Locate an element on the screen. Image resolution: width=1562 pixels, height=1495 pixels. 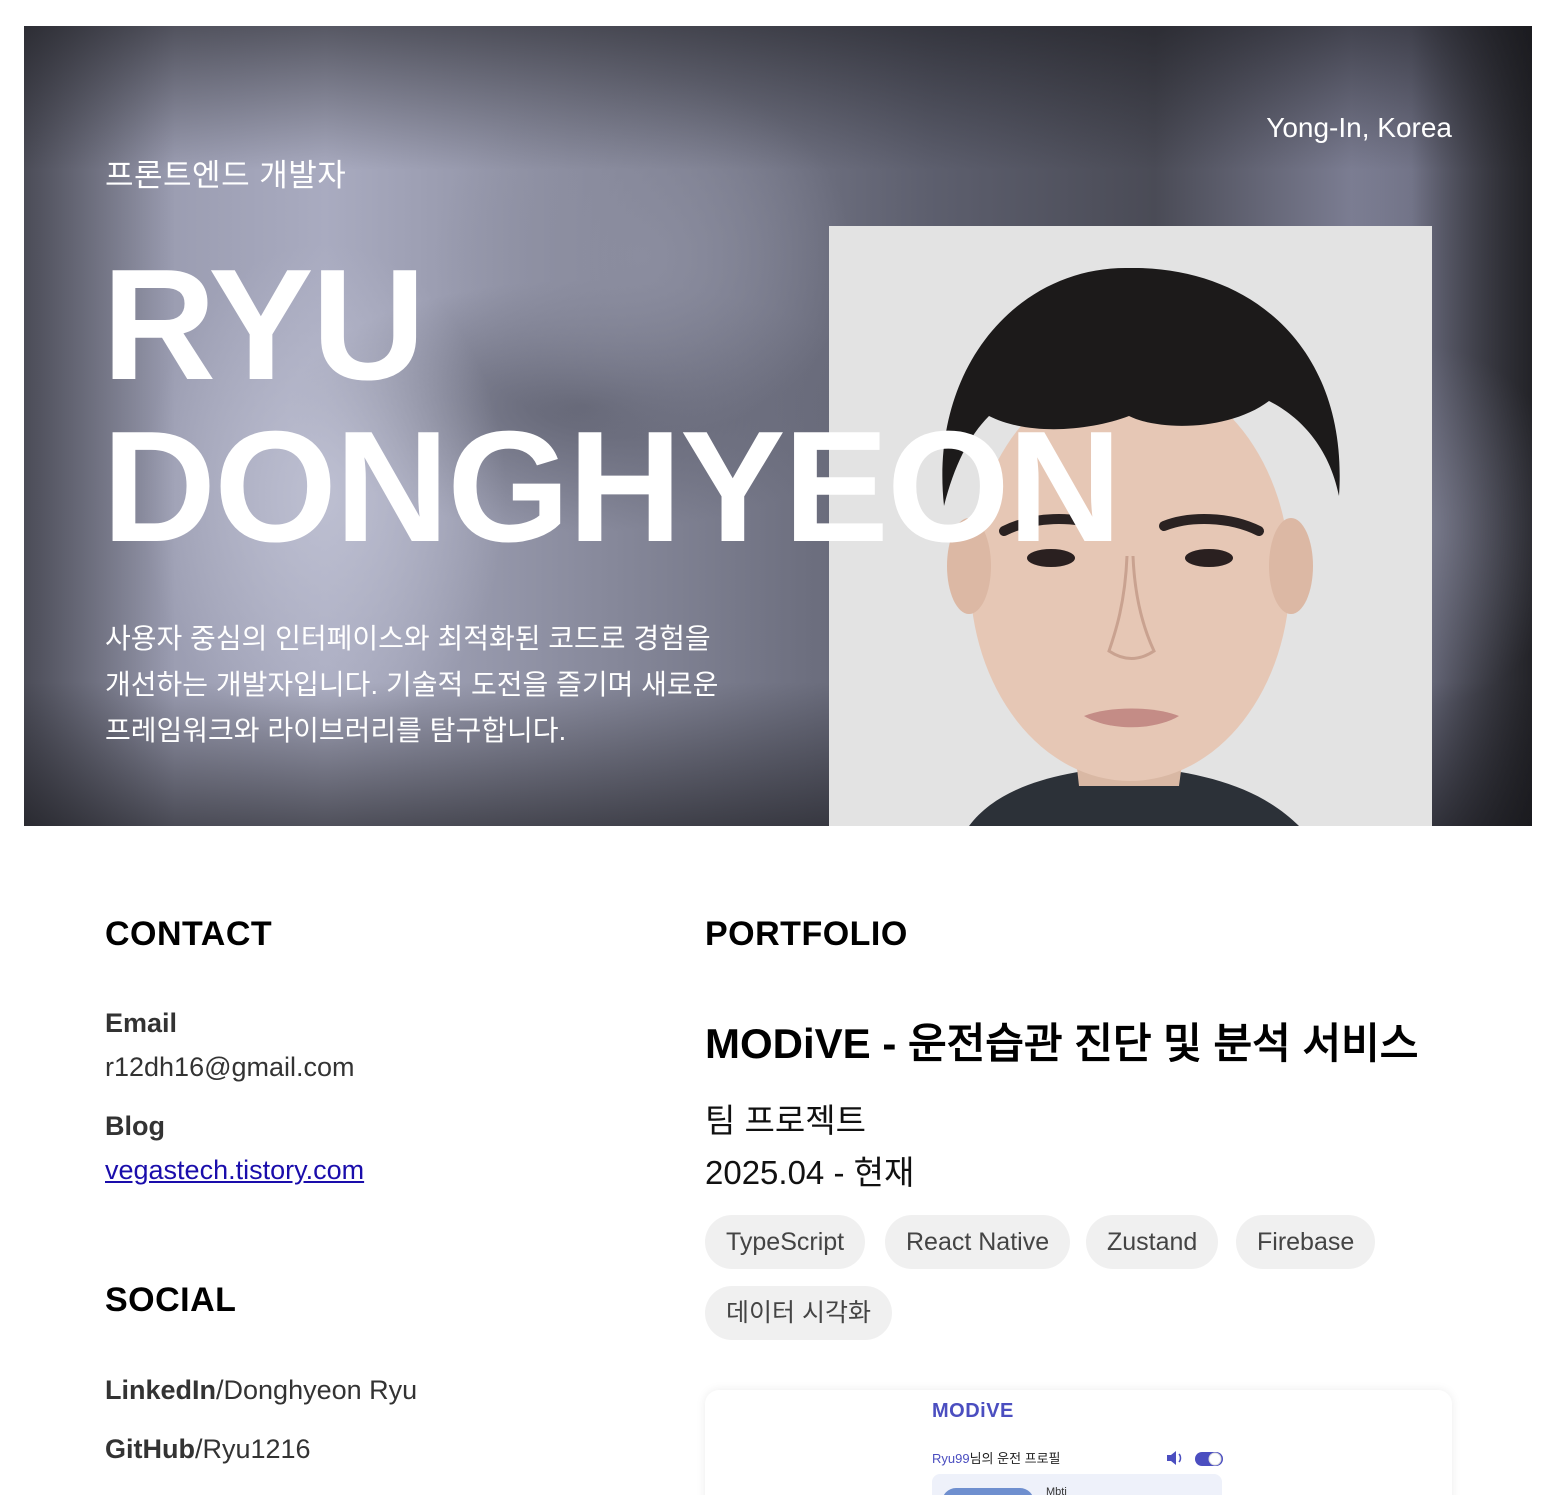
tag-react-native: React Native is located at coordinates (978, 1242).